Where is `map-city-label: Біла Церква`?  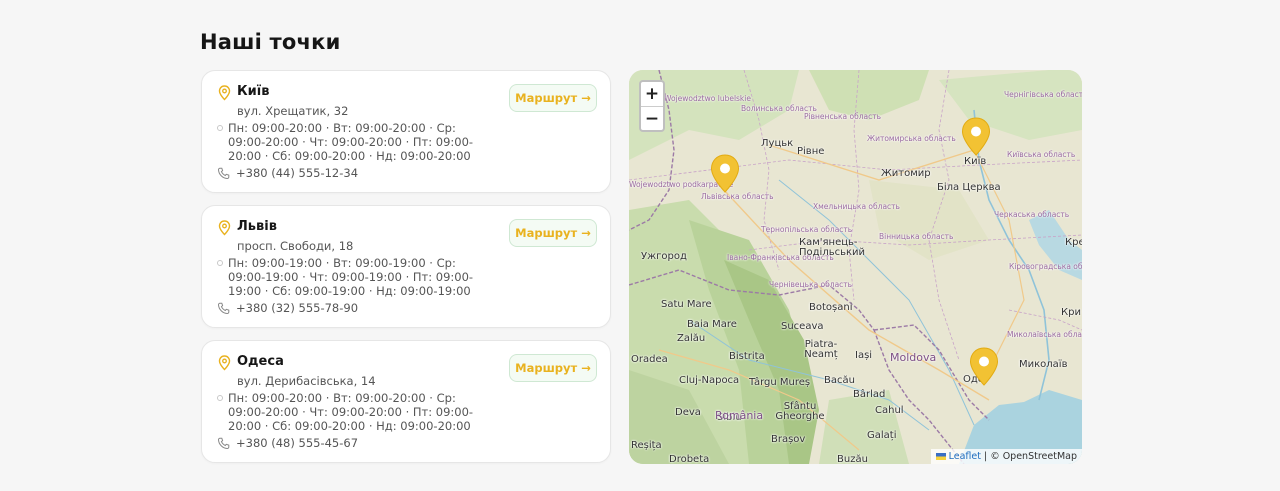
map-city-label: Біла Церква is located at coordinates (969, 187).